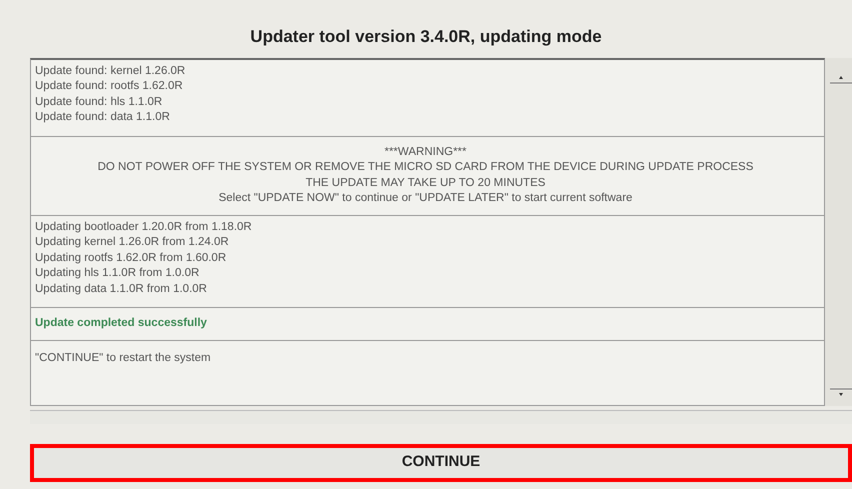  Describe the element at coordinates (441, 463) in the screenshot. I see `continue-button: CONTINUE` at that location.